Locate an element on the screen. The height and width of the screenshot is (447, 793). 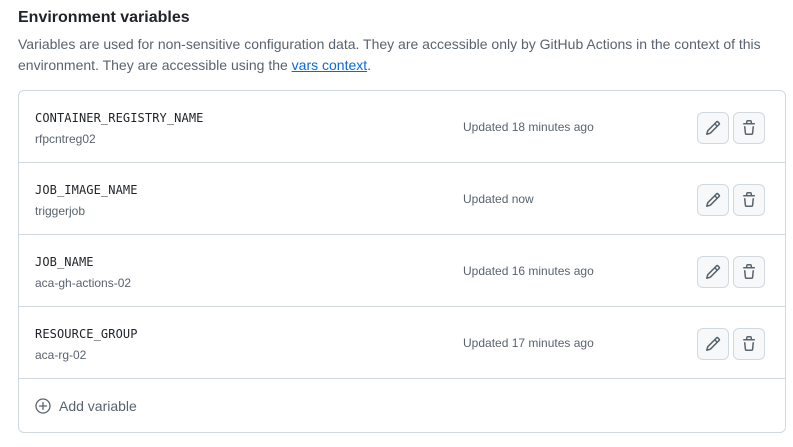
variable-updated-time: Updated 18 minutes ago is located at coordinates (528, 127).